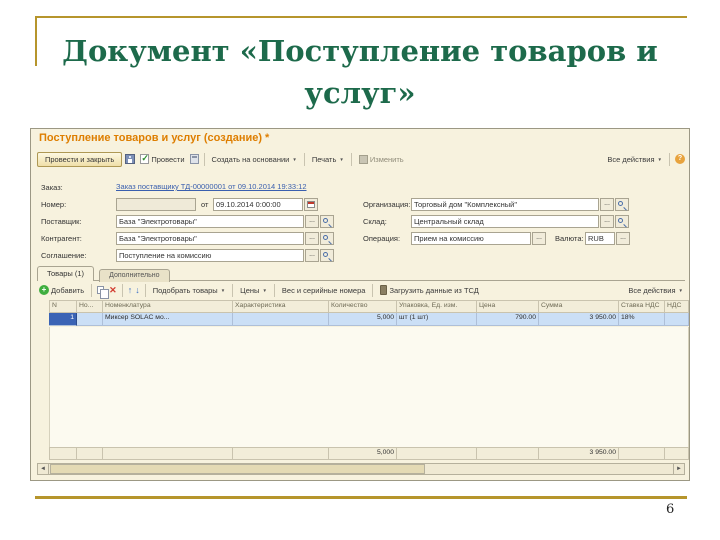  What do you see at coordinates (363, 453) in the screenshot?
I see `total-quantity: 5,000` at bounding box center [363, 453].